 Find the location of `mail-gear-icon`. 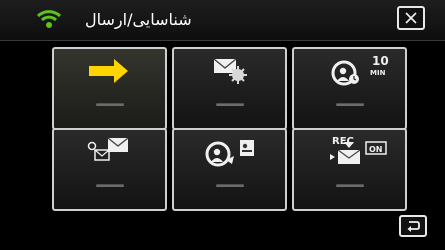

mail-gear-icon is located at coordinates (230, 71).